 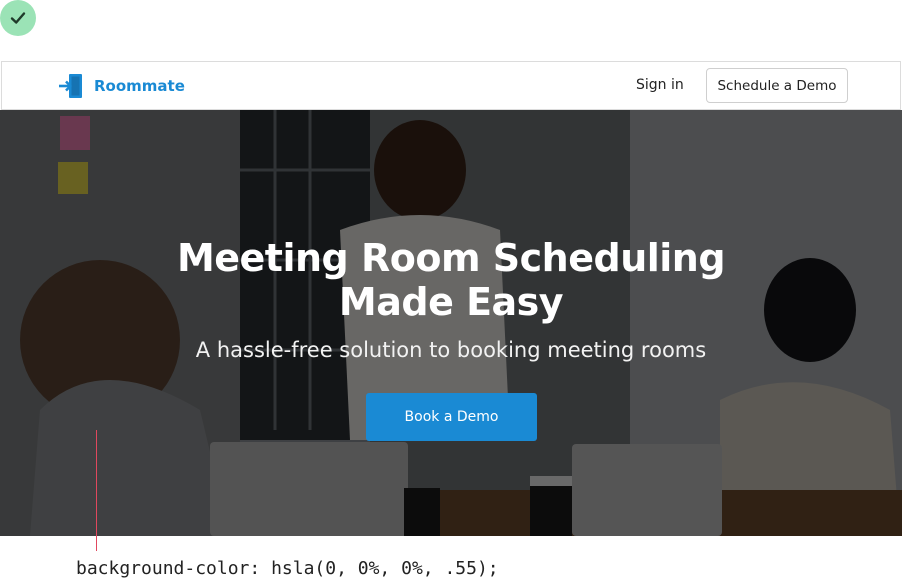 I want to click on check-badge, so click(x=18, y=18).